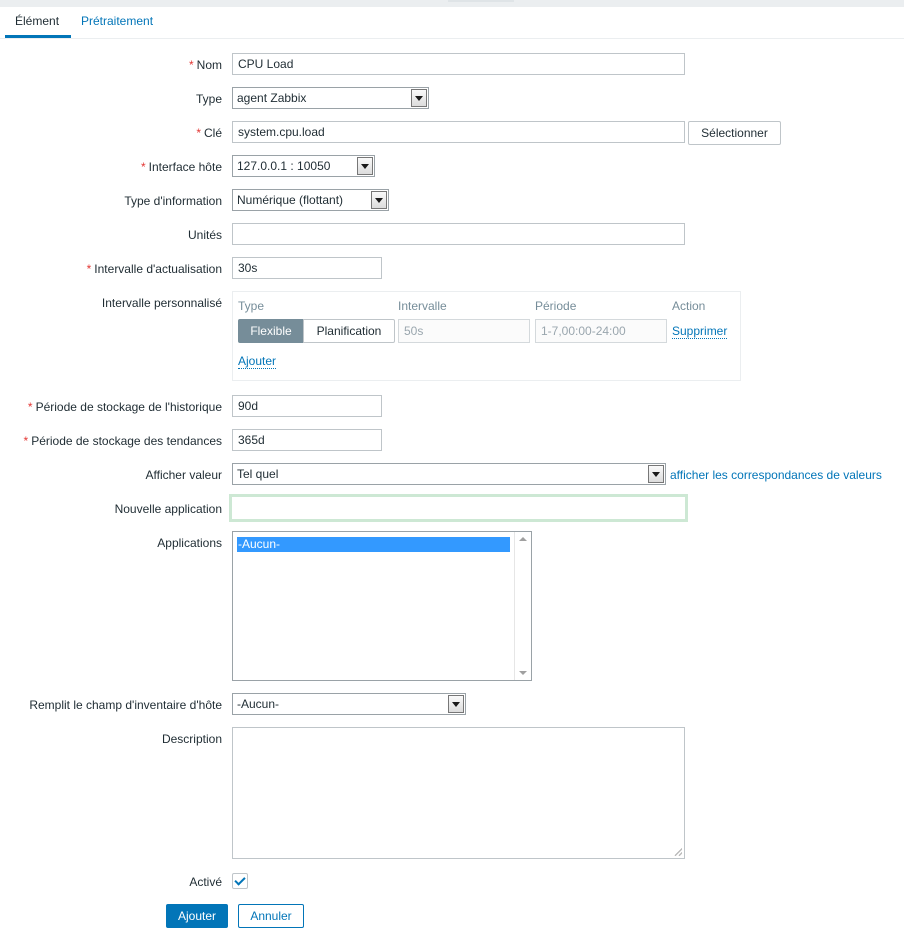  Describe the element at coordinates (257, 361) in the screenshot. I see `add-interval-link: Ajouter` at that location.